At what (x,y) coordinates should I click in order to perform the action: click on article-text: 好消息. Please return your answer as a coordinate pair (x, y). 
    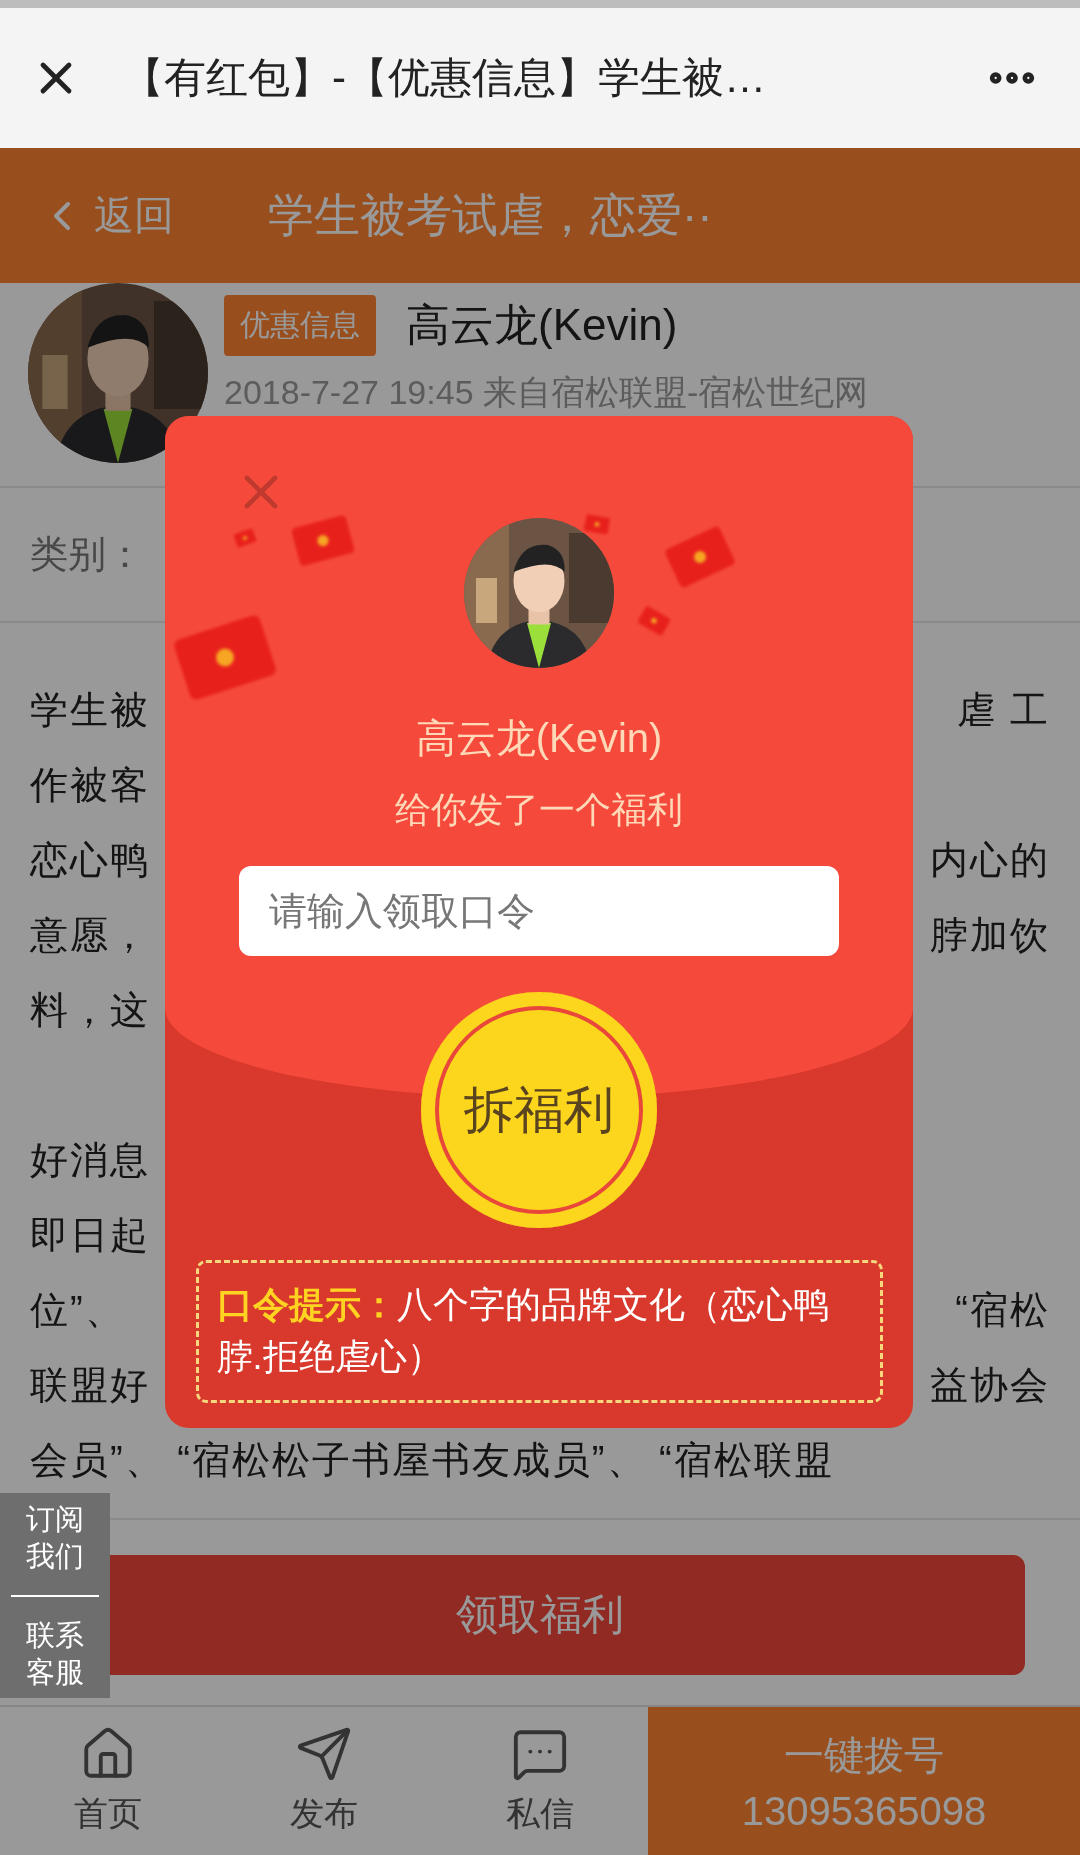
    Looking at the image, I should click on (90, 1160).